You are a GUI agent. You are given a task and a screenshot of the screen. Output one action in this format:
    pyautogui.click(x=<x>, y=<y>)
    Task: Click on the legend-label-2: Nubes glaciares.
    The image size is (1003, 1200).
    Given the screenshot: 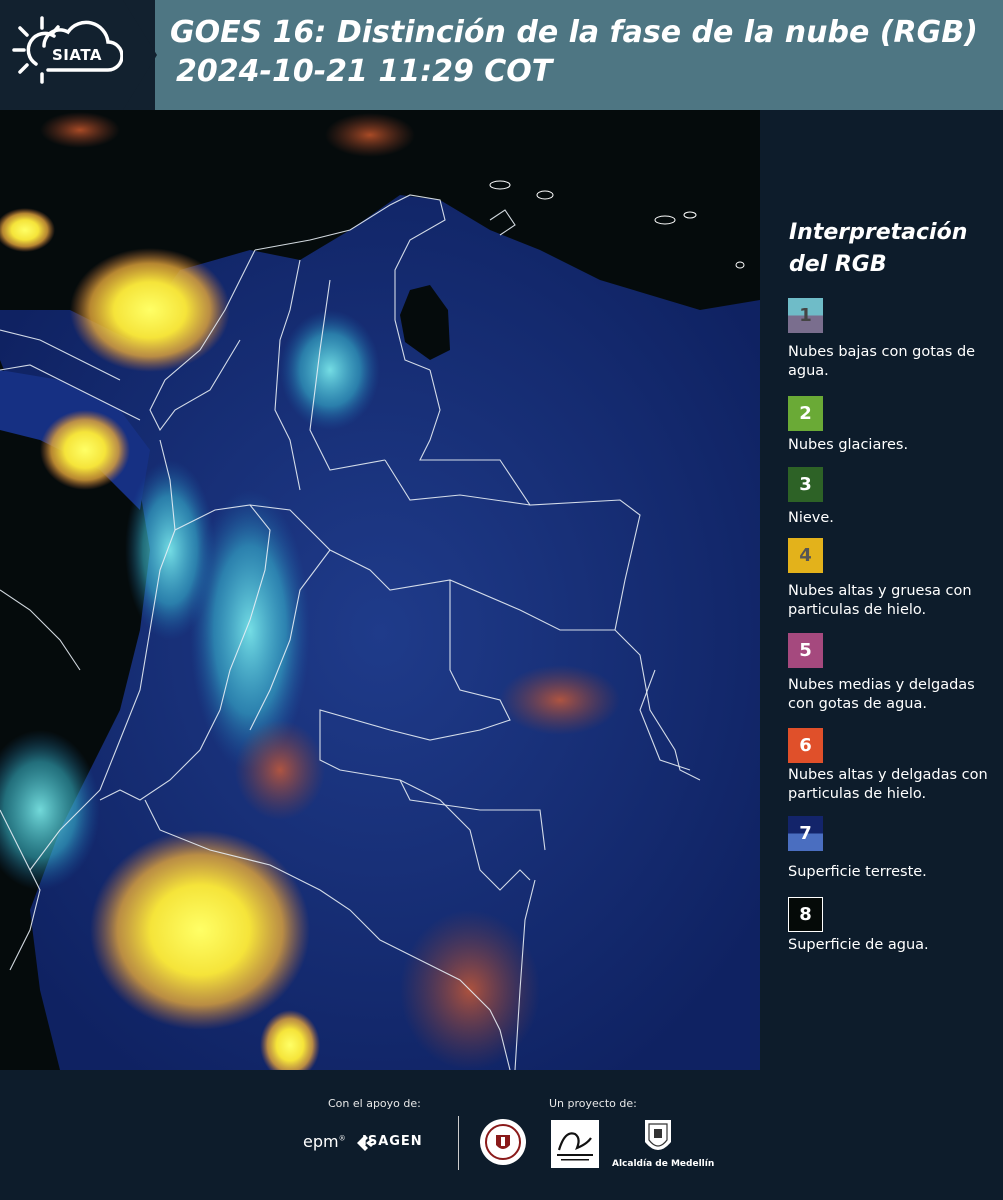 What is the action you would take?
    pyautogui.click(x=848, y=445)
    